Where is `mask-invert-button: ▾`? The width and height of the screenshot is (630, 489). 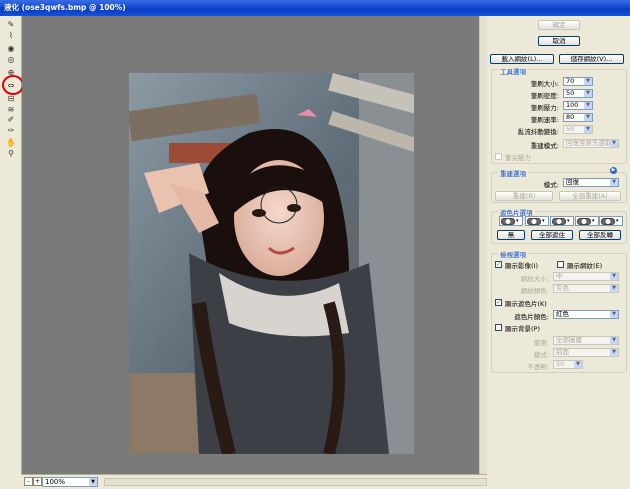 mask-invert-button: ▾ is located at coordinates (611, 221).